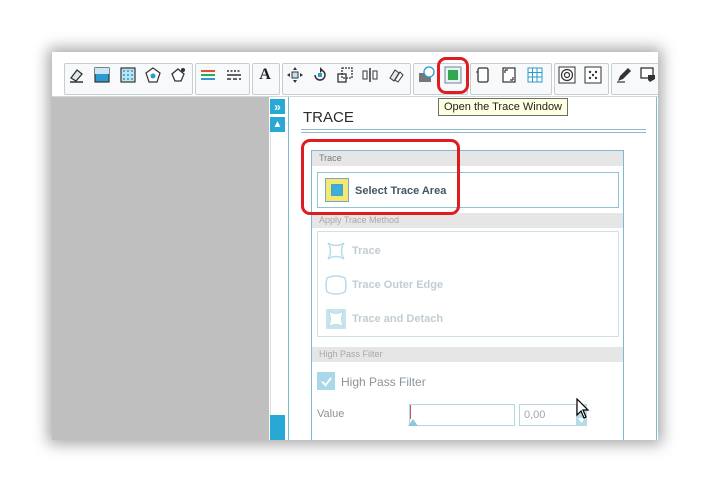 This screenshot has height=492, width=710. I want to click on method-label: Trace and Detach, so click(398, 319).